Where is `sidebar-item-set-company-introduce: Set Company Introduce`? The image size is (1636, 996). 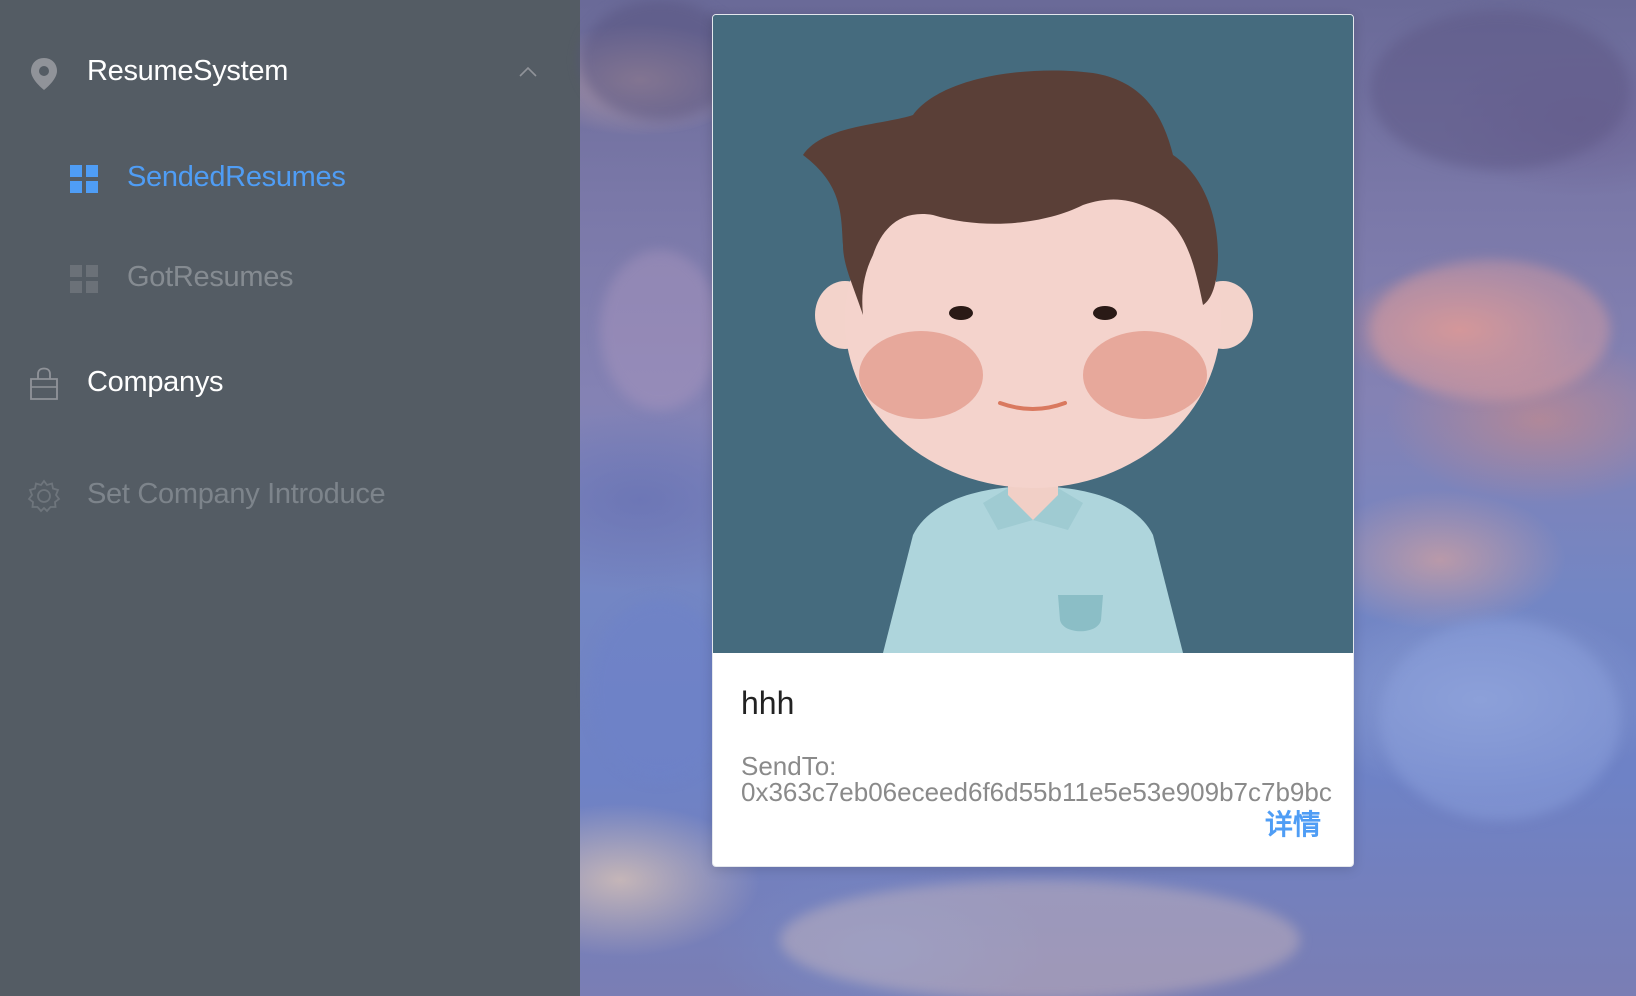 sidebar-item-set-company-introduce: Set Company Introduce is located at coordinates (290, 496).